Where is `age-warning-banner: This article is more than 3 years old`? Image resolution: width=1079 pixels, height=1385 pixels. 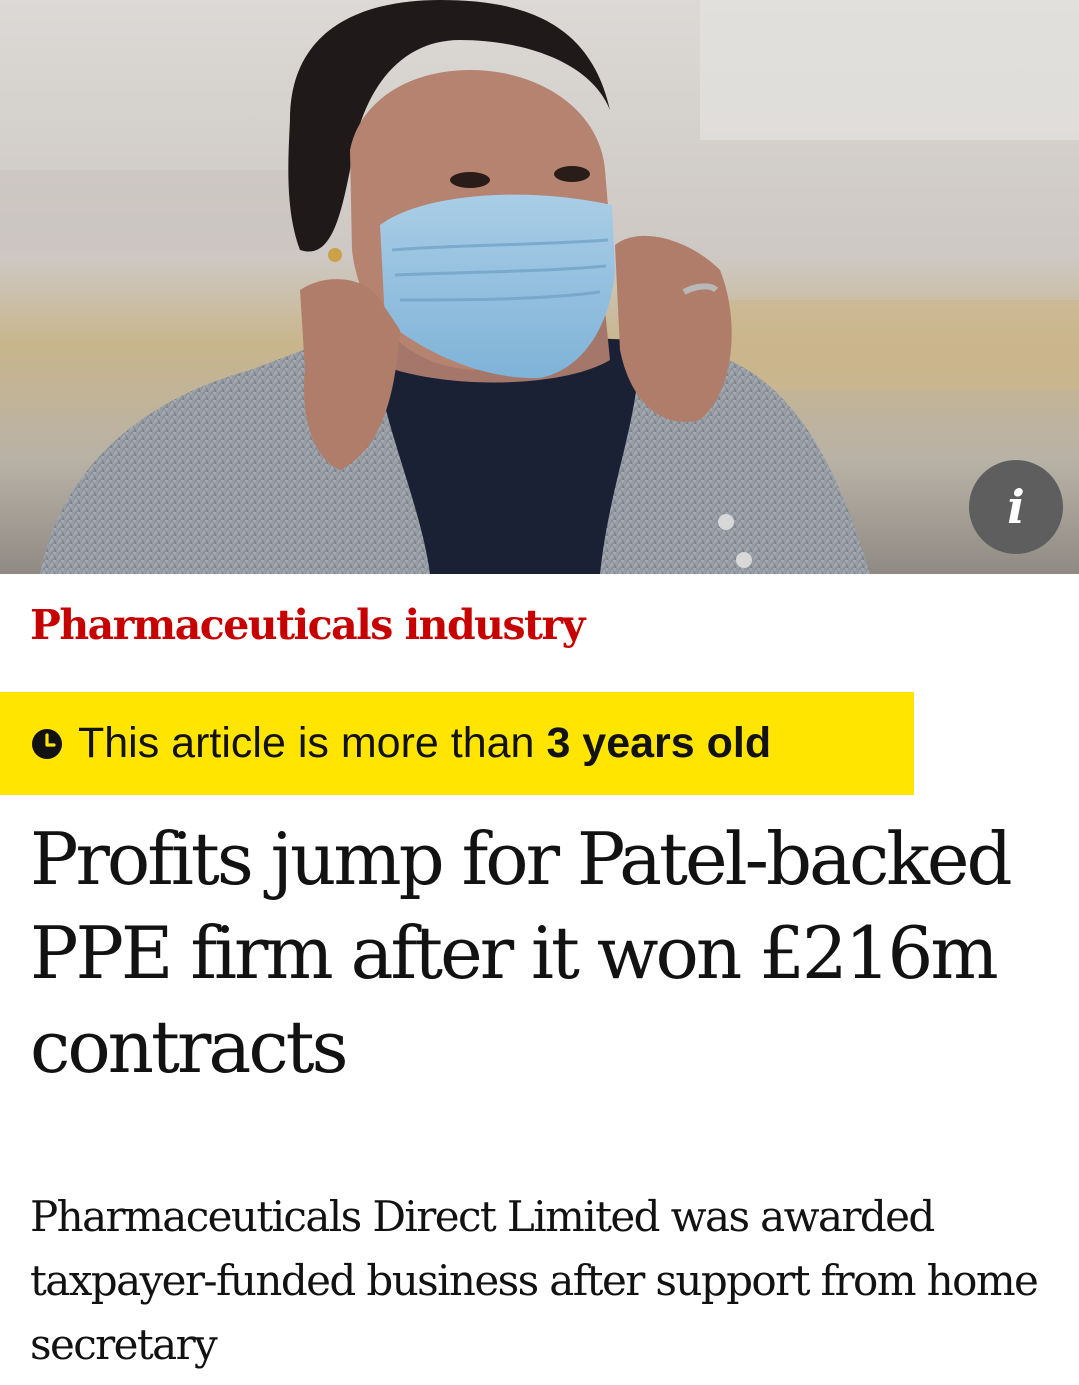 age-warning-banner: This article is more than 3 years old is located at coordinates (457, 743).